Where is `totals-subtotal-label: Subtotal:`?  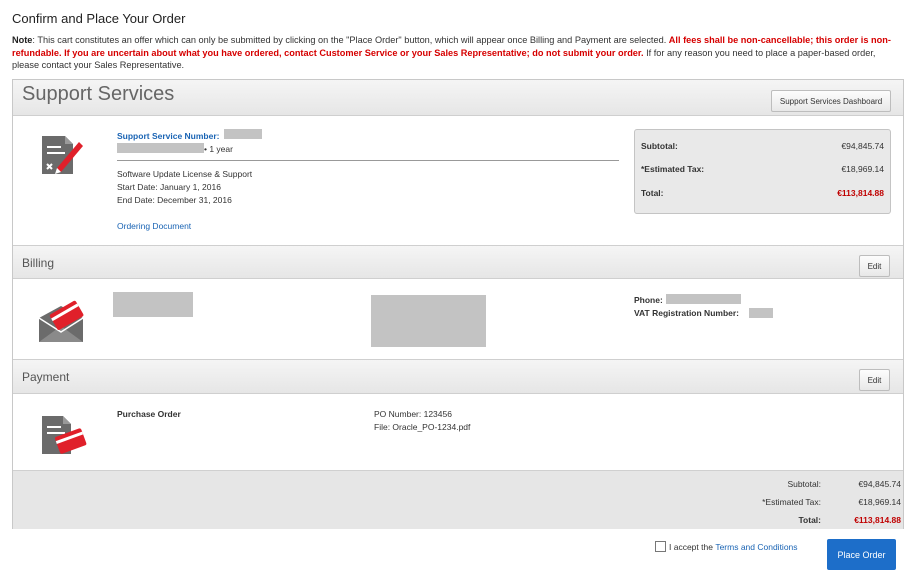
totals-subtotal-label: Subtotal: is located at coordinates (804, 484).